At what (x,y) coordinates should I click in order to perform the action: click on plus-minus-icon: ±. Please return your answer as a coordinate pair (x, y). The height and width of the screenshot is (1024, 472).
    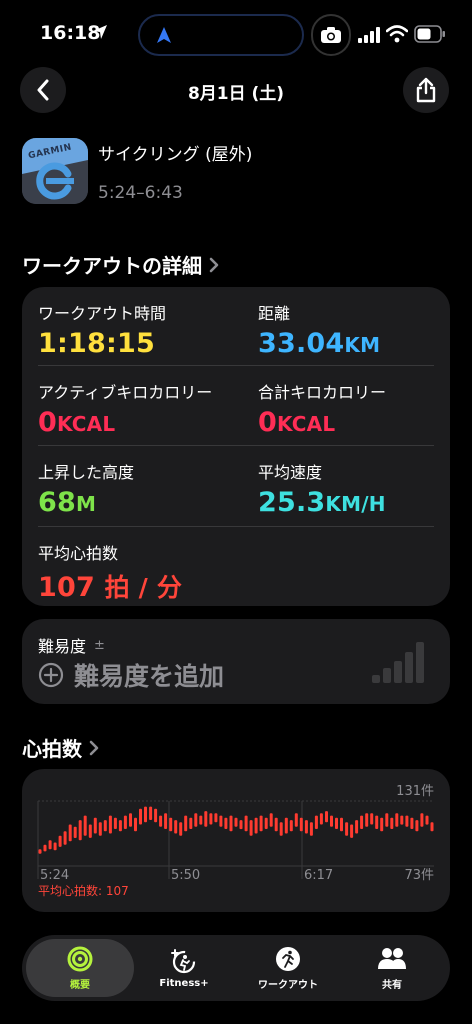
    Looking at the image, I should click on (99, 645).